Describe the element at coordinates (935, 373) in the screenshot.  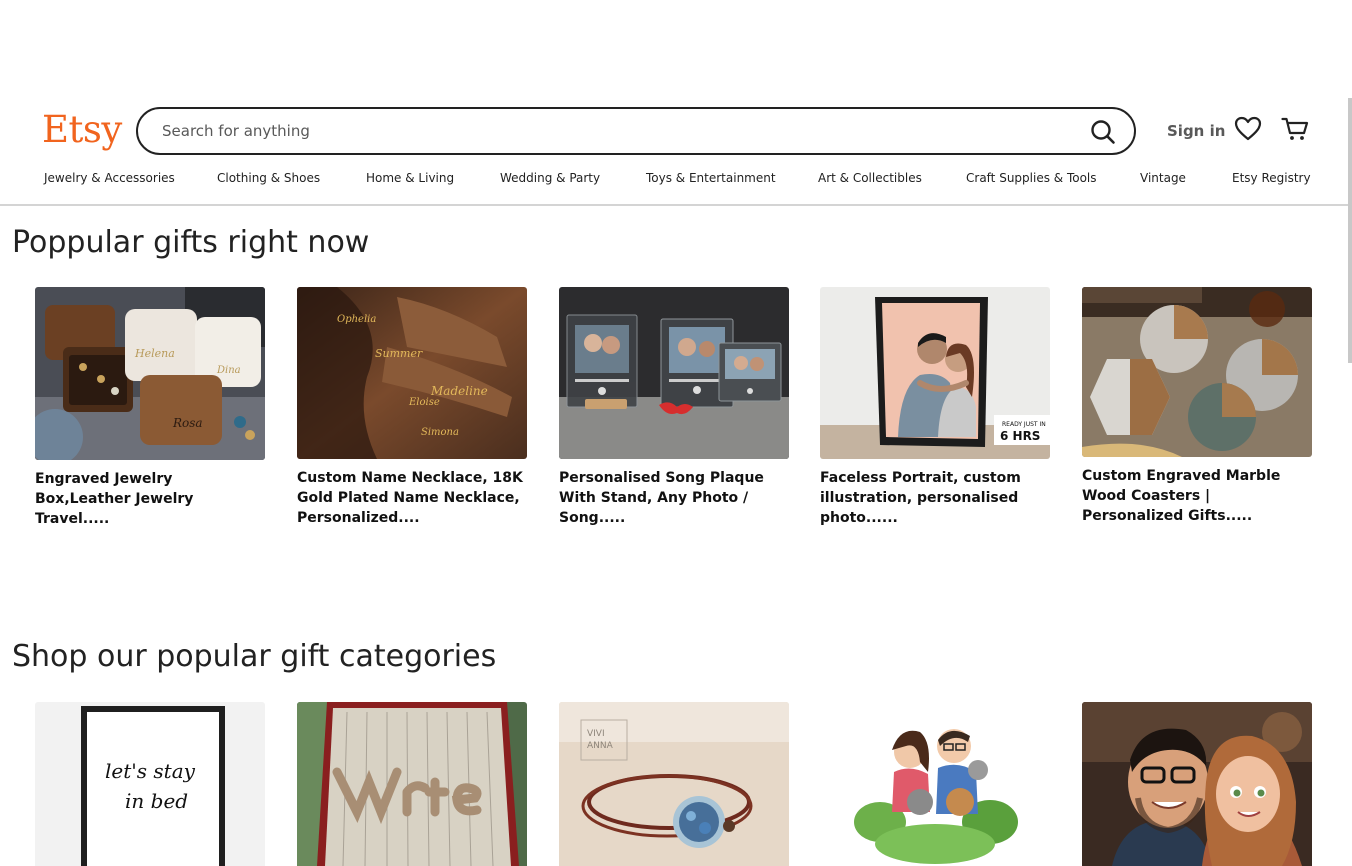
I see `product-image-portrait: READY JUST IN 6 HRS` at that location.